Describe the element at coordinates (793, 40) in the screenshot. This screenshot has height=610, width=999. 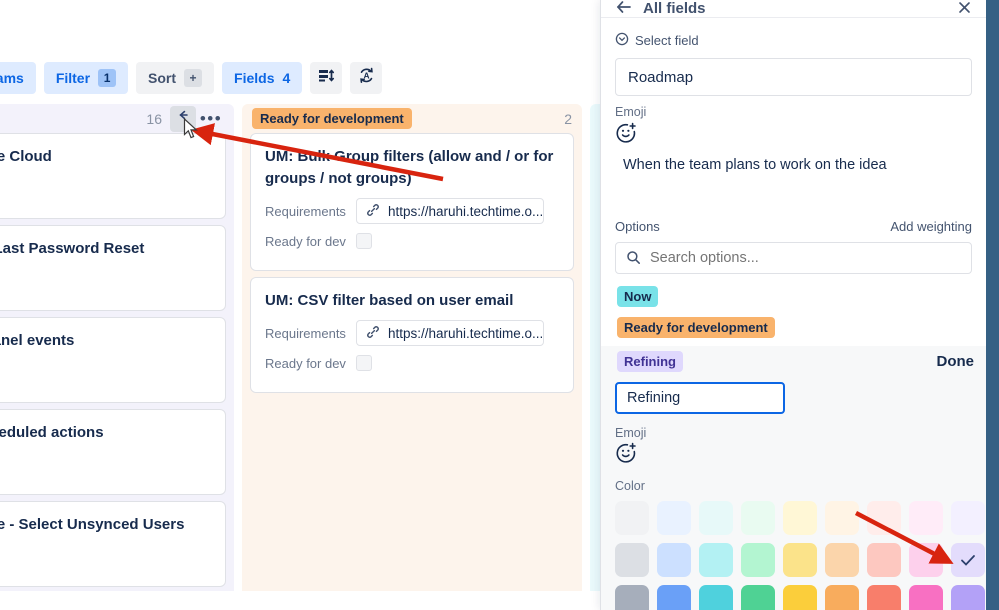
I see `select-field-row: Select field` at that location.